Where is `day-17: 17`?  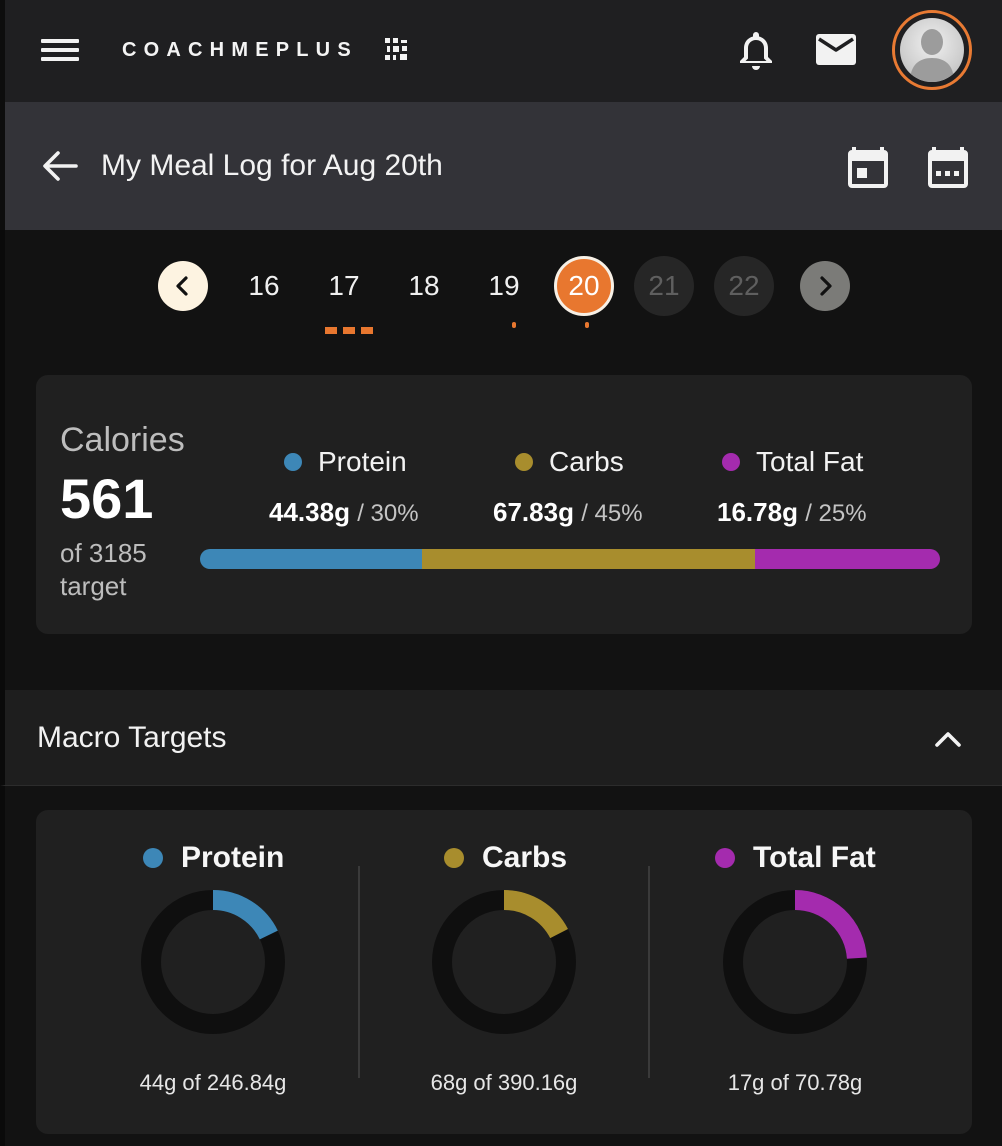
day-17: 17 is located at coordinates (344, 286).